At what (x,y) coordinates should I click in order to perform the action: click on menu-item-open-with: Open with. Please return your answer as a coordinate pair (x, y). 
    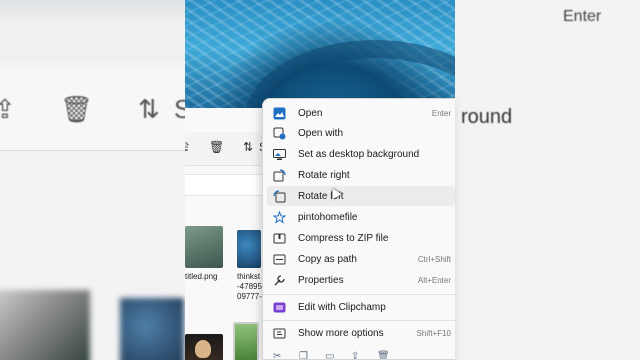
    Looking at the image, I should click on (361, 133).